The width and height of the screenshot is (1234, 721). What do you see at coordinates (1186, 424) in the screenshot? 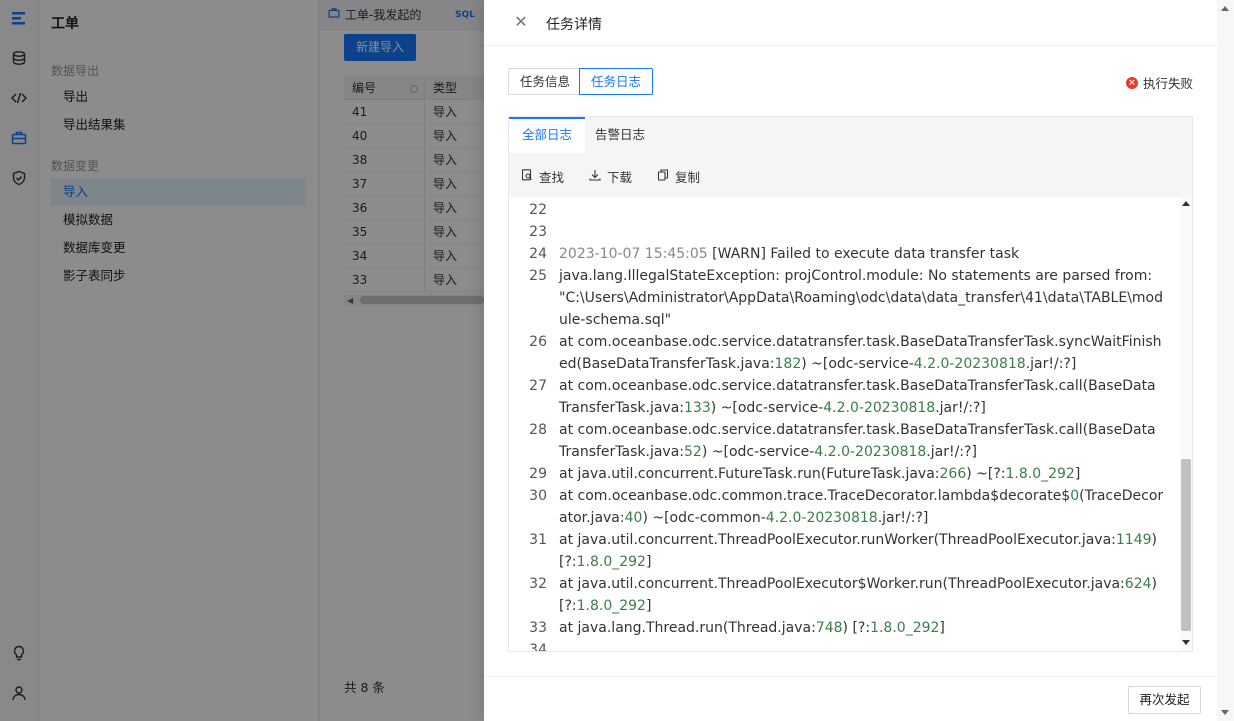
I see `log-scrollbar` at bounding box center [1186, 424].